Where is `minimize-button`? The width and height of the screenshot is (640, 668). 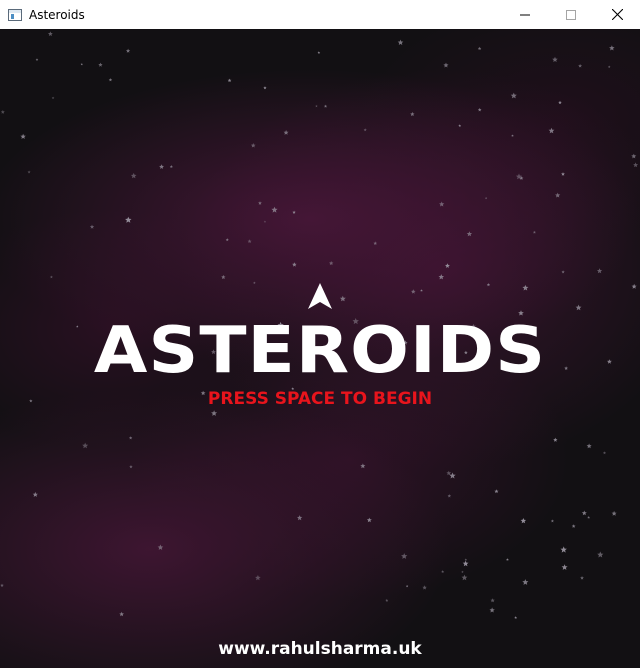
minimize-button is located at coordinates (525, 14).